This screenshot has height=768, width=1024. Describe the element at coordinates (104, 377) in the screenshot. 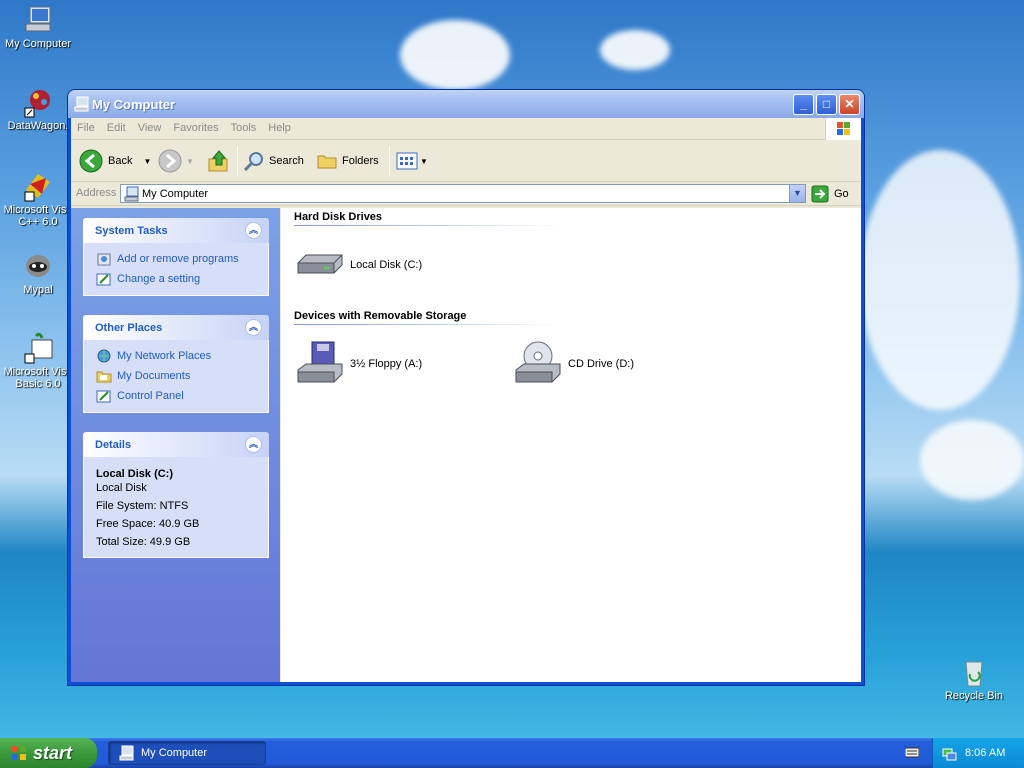

I see `documents-folder-icon` at that location.